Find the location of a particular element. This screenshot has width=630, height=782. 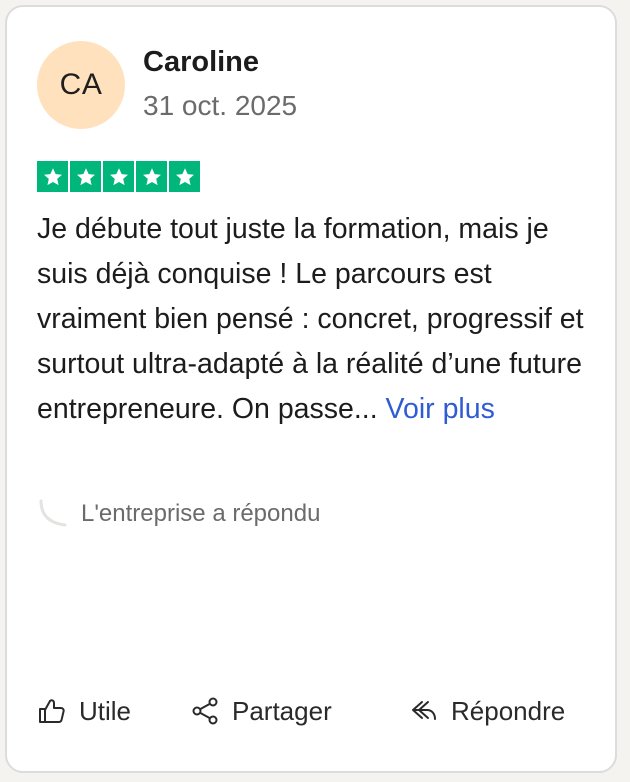

reply-icon is located at coordinates (424, 710).